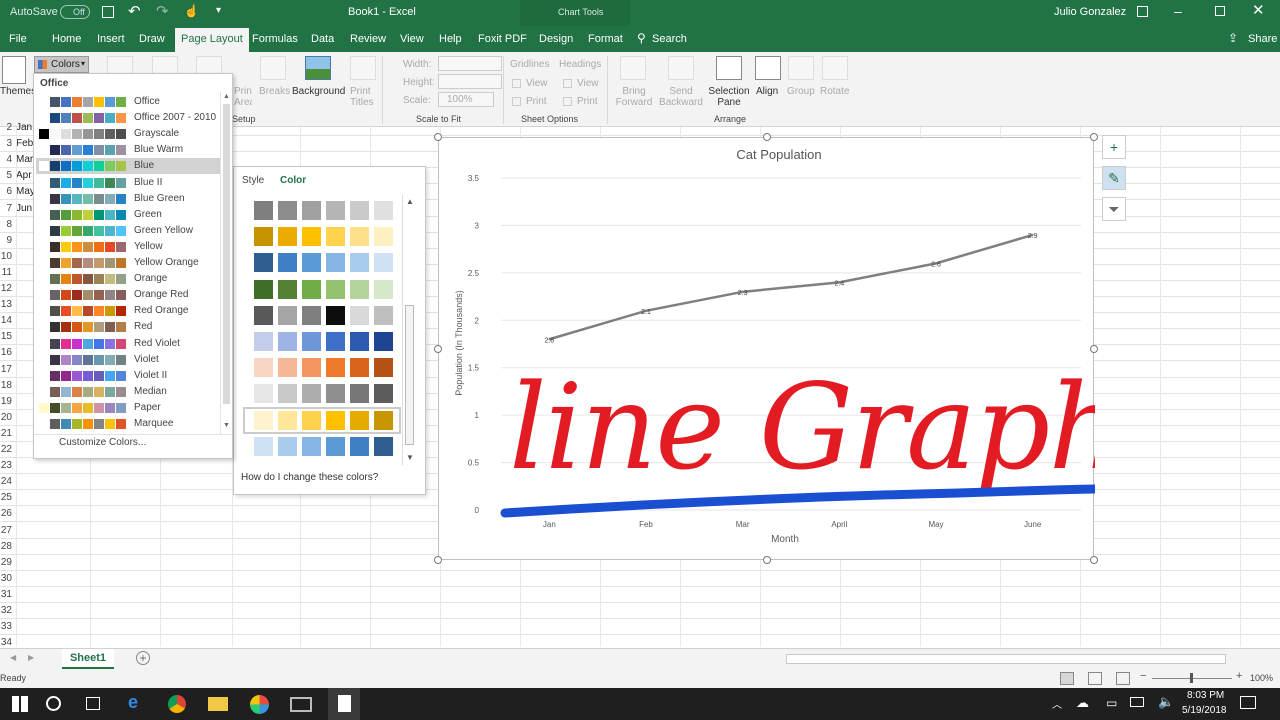 The image size is (1280, 720). I want to click on width-select, so click(470, 63).